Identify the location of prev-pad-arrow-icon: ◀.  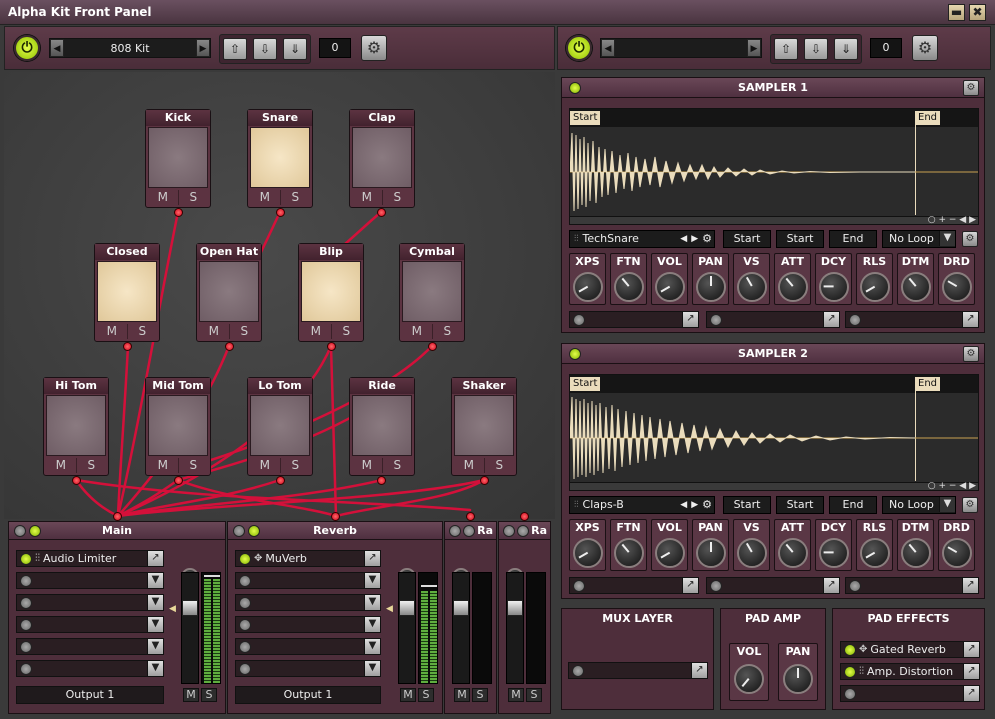
(608, 48).